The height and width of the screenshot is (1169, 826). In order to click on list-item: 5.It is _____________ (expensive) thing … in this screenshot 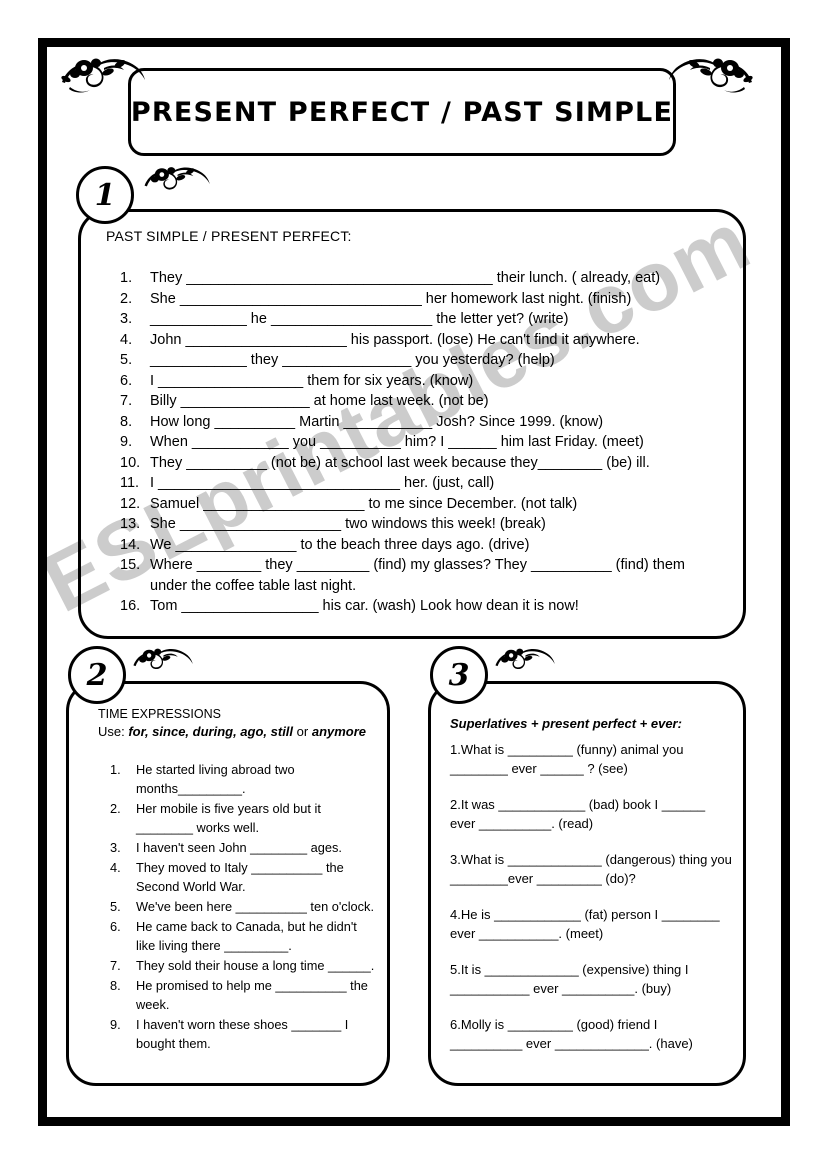, I will do `click(591, 979)`.